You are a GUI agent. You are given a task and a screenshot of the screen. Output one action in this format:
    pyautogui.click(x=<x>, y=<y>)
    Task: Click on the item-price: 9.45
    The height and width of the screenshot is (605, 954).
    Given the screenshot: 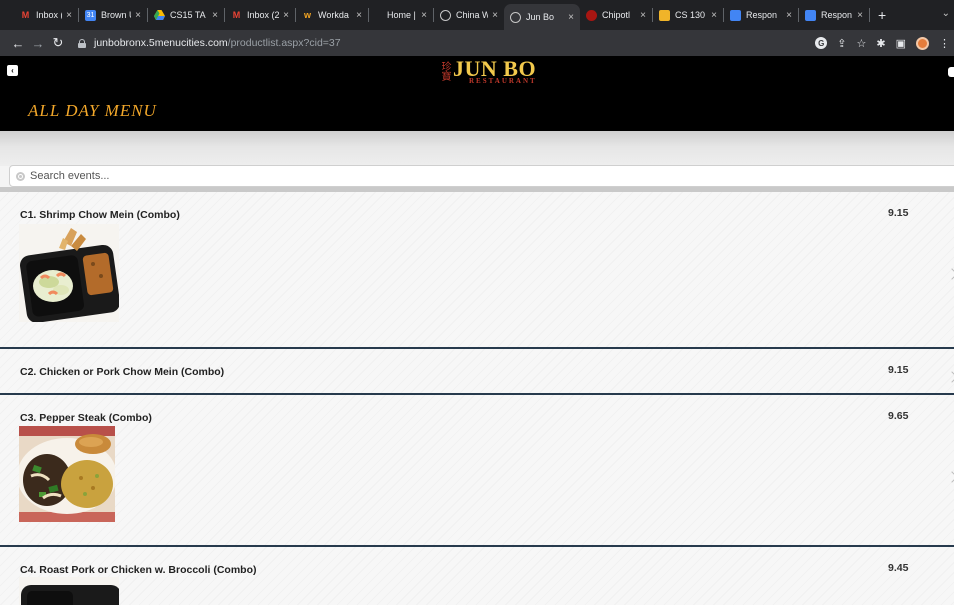 What is the action you would take?
    pyautogui.click(x=898, y=568)
    